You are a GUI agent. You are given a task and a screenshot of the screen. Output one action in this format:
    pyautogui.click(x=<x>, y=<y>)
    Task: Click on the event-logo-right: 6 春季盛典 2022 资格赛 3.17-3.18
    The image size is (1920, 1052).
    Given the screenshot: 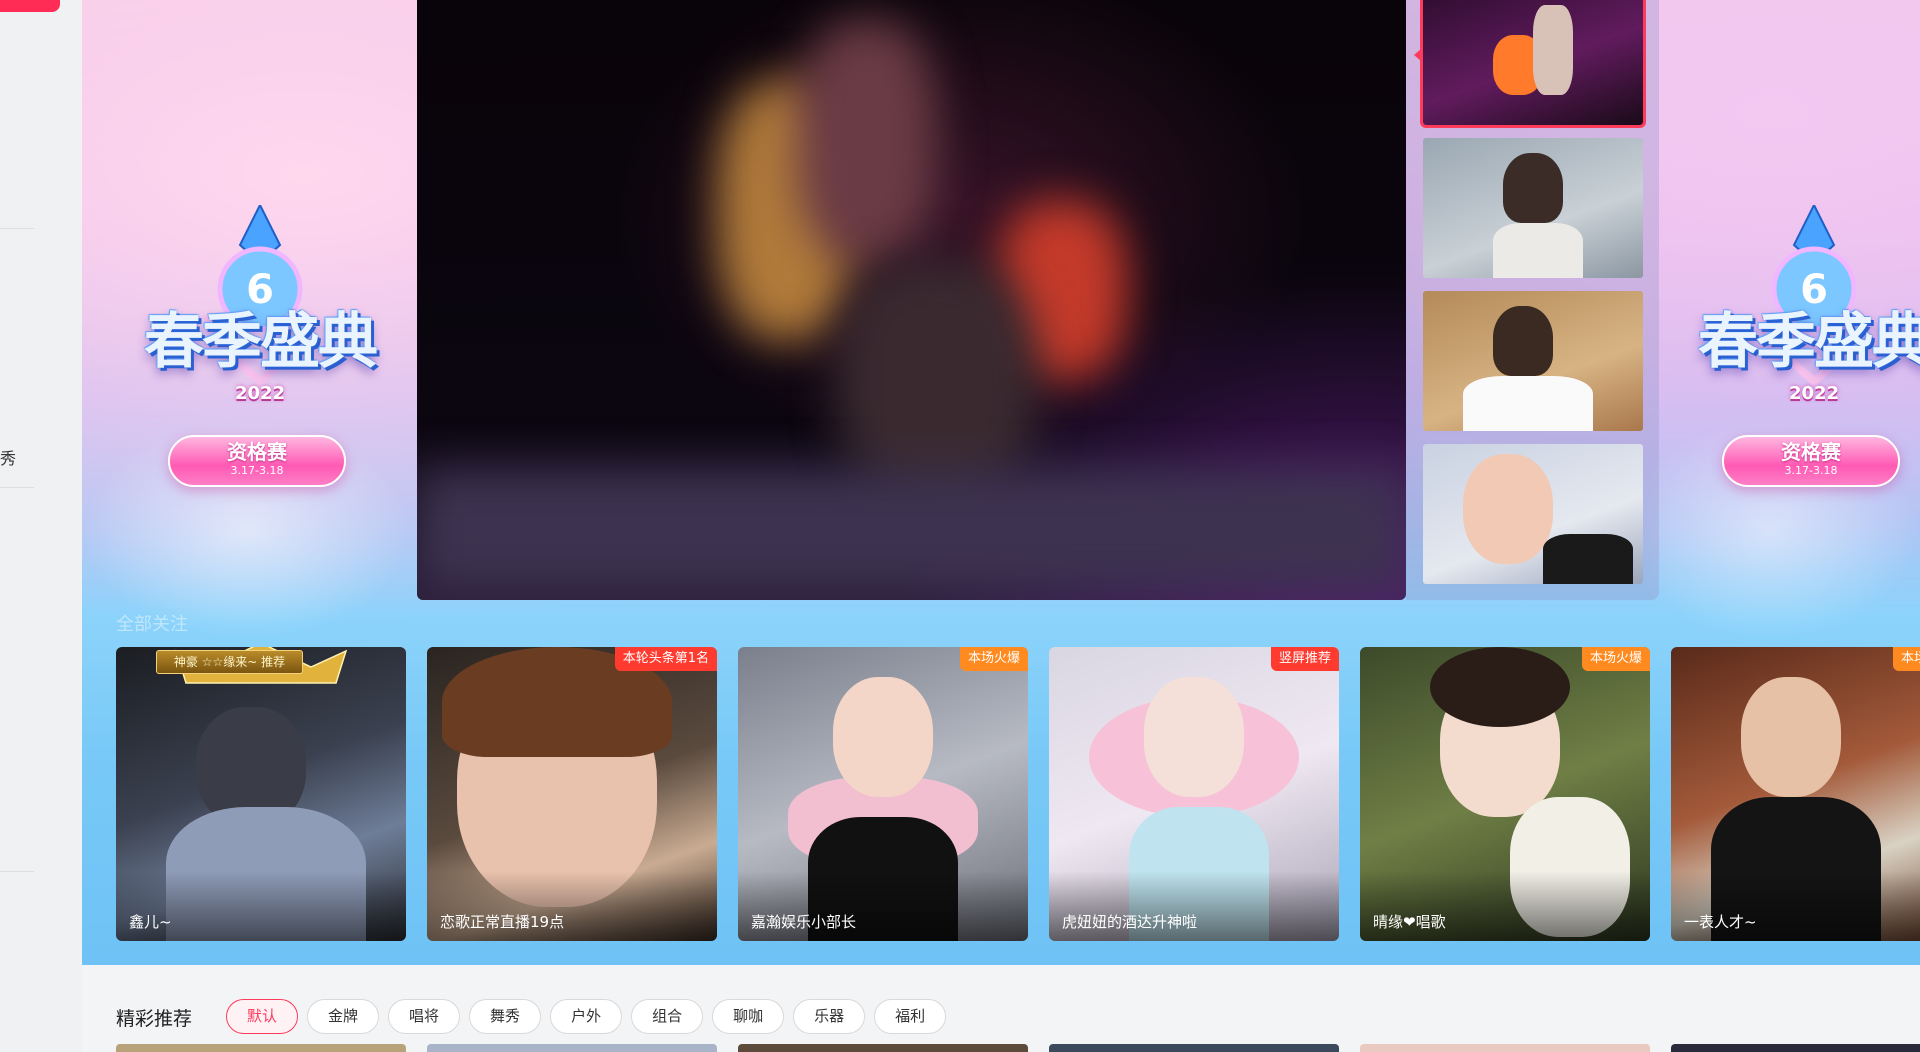 What is the action you would take?
    pyautogui.click(x=1792, y=365)
    